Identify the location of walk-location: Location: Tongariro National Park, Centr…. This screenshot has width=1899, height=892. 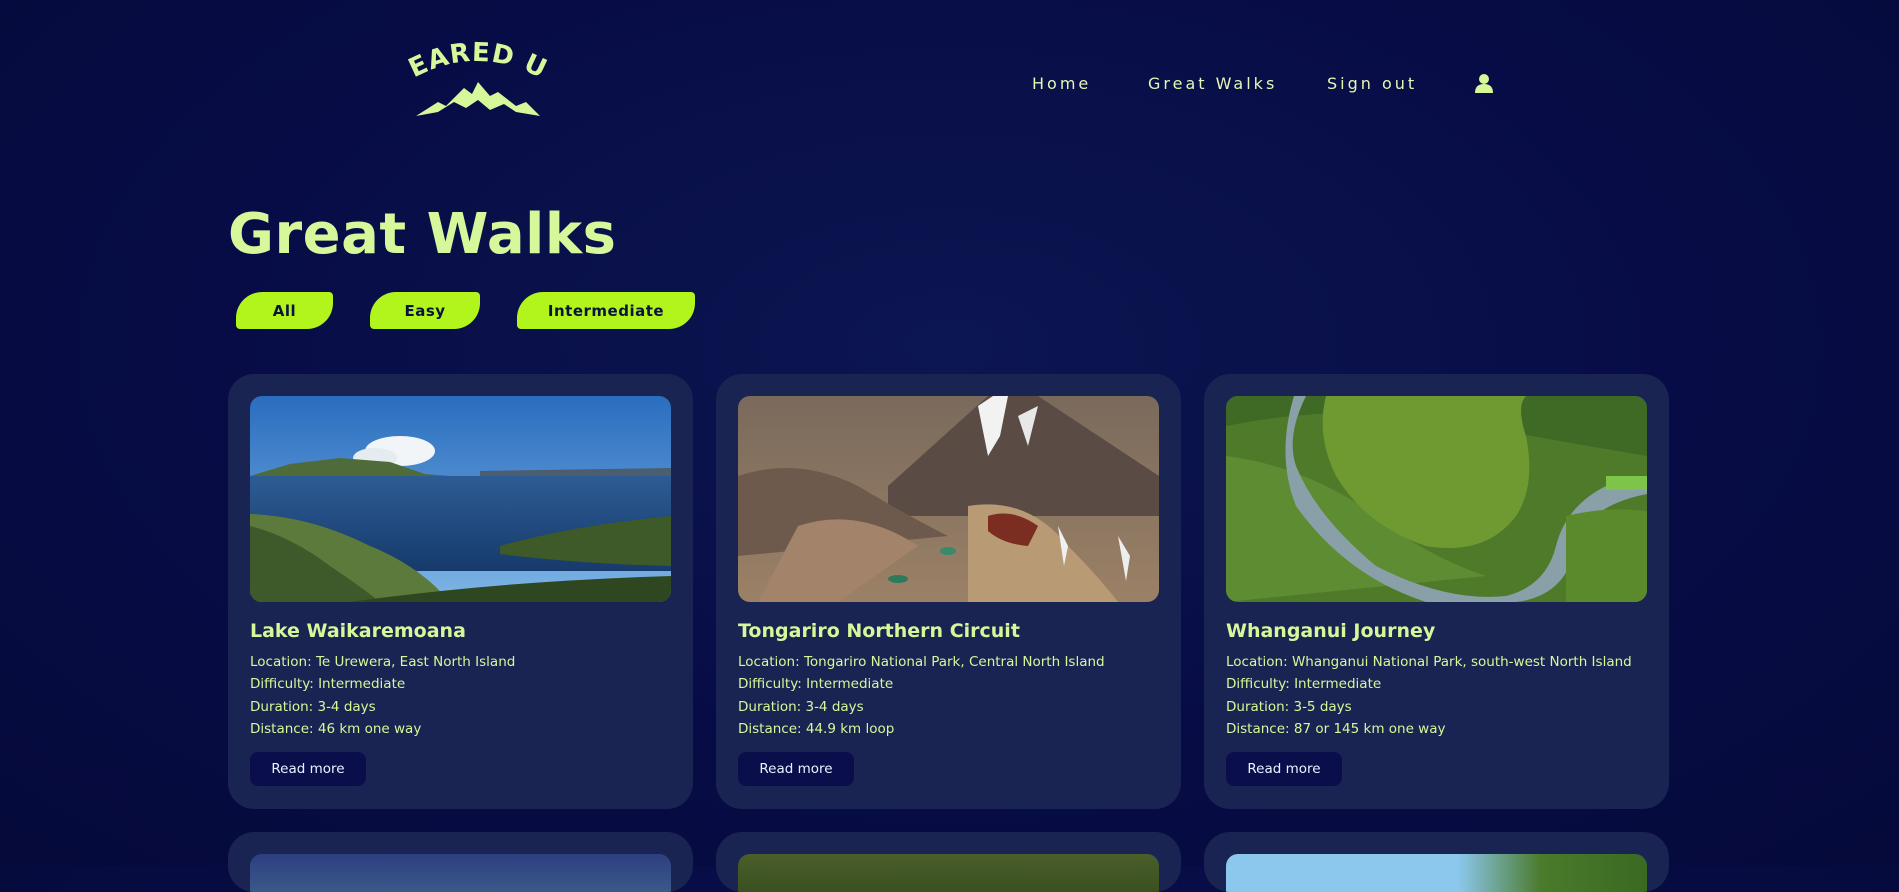
(921, 662).